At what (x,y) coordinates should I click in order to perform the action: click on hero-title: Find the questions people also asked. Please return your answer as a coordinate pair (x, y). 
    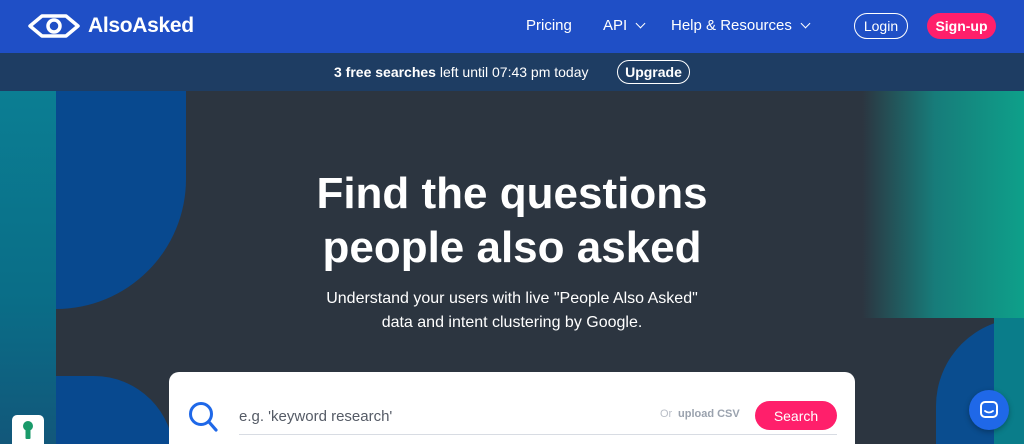
    Looking at the image, I should click on (512, 221).